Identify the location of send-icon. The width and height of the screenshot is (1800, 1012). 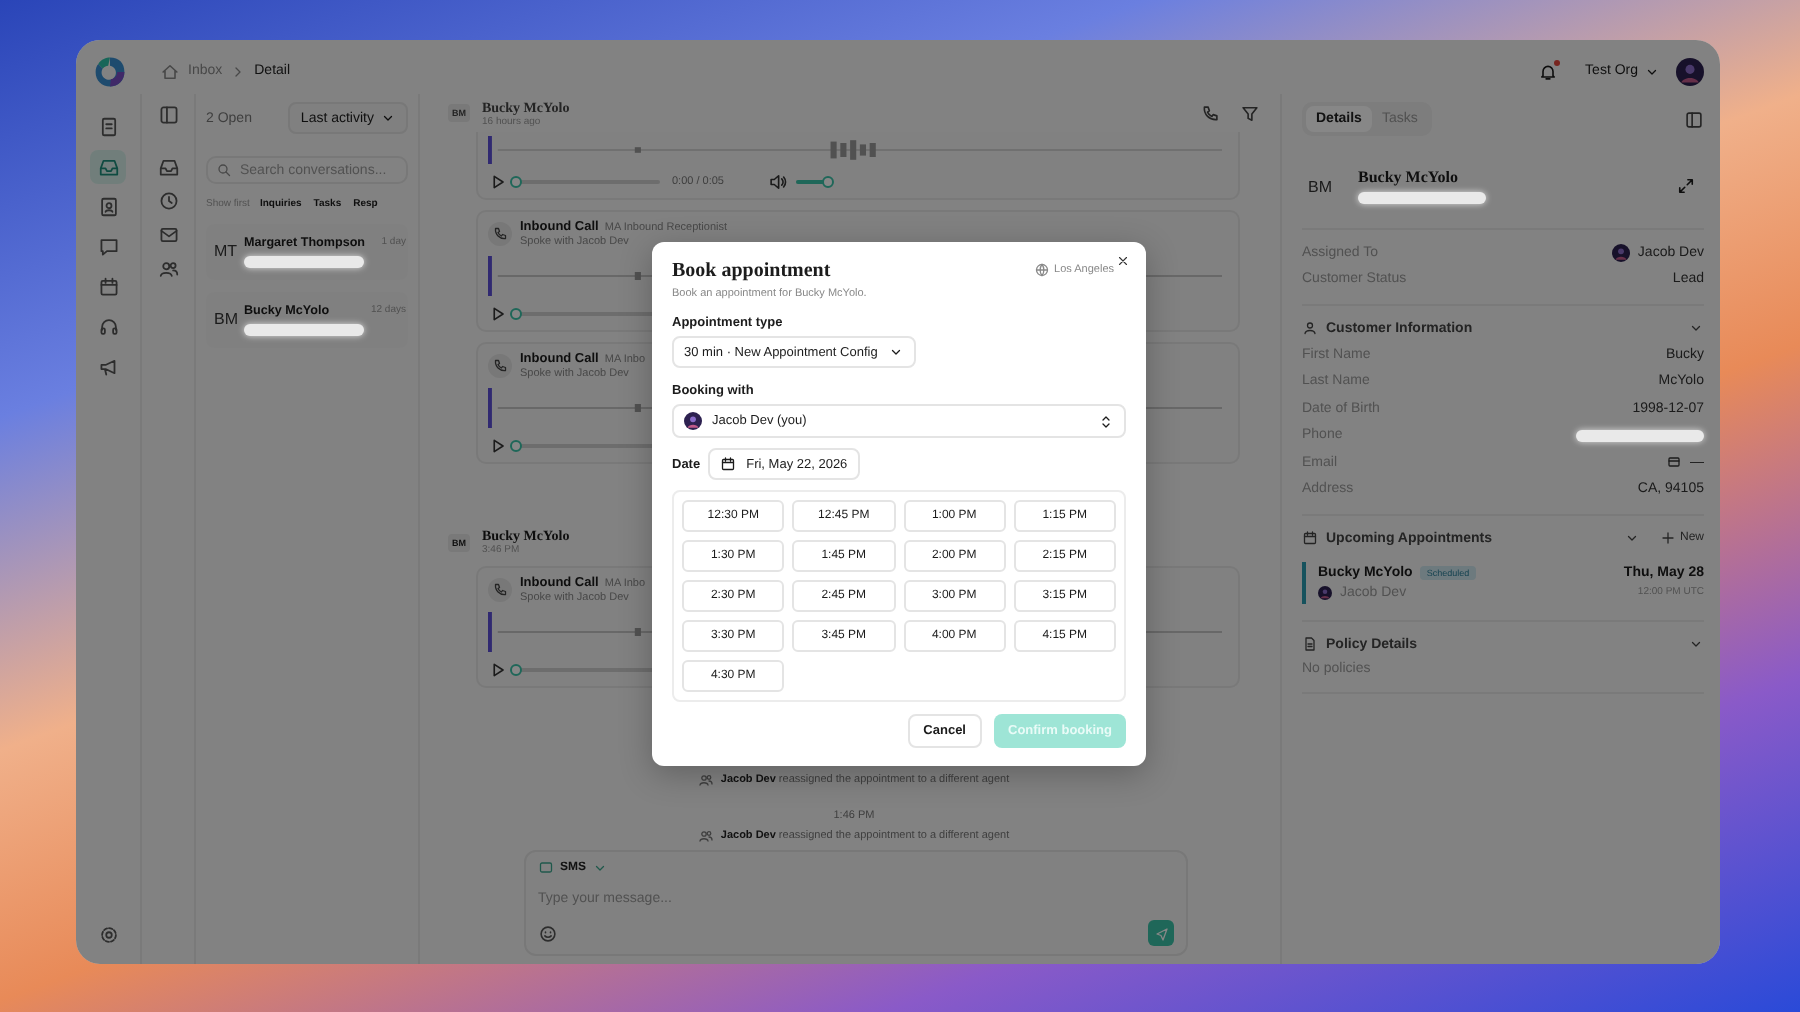
(1161, 933).